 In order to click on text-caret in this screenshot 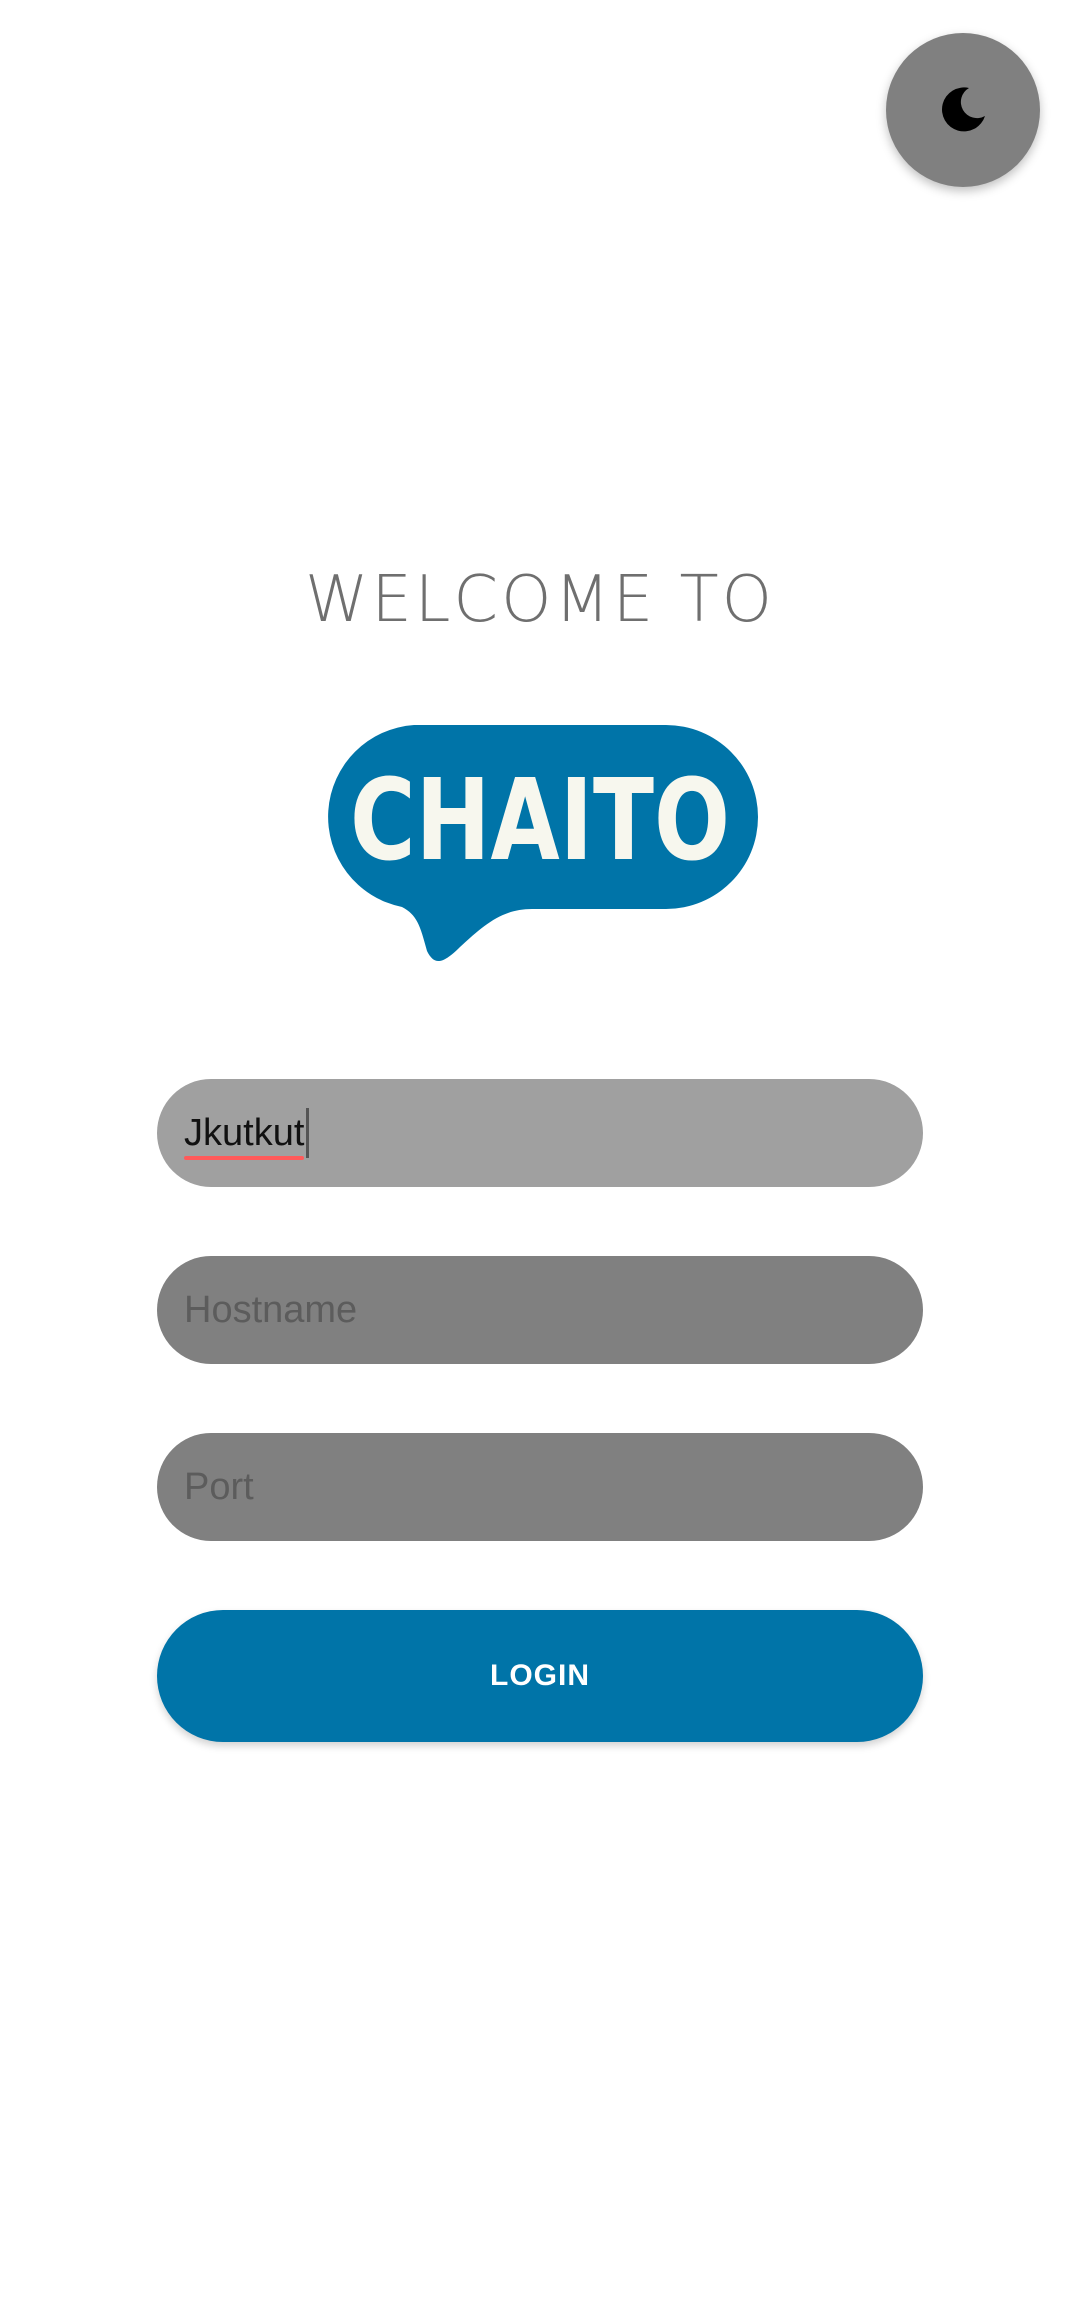, I will do `click(308, 1133)`.